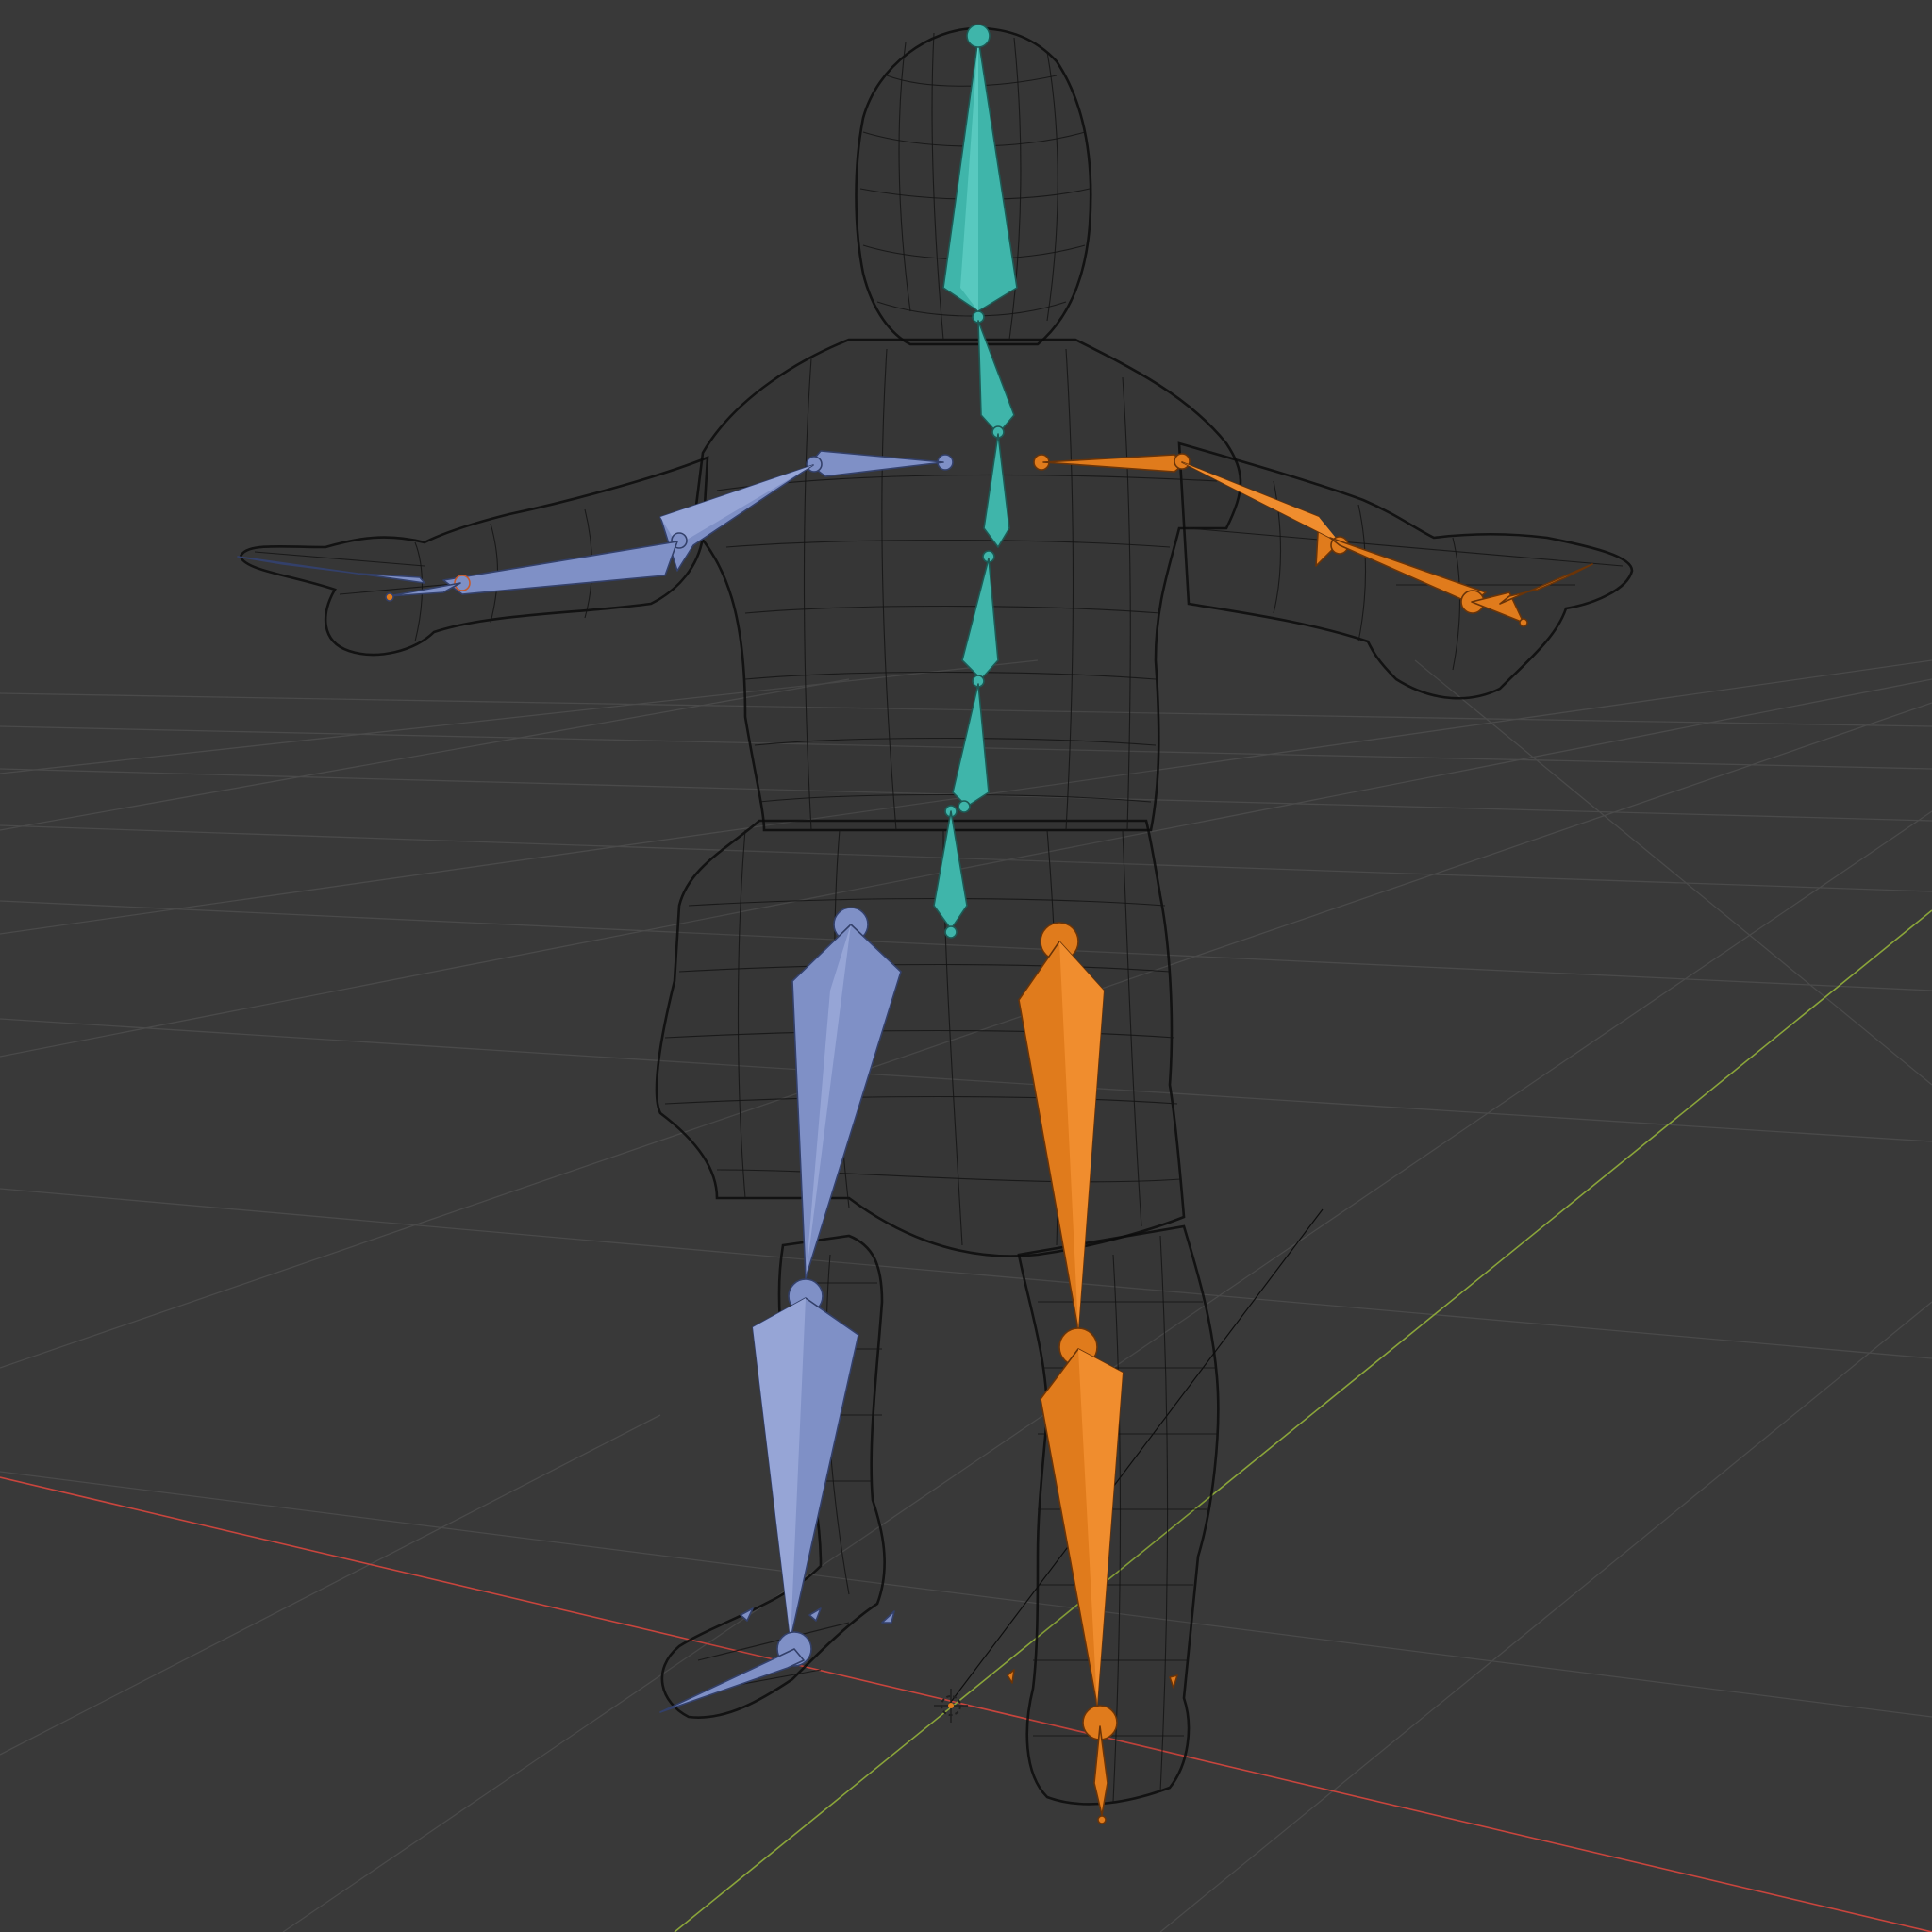 This screenshot has width=1932, height=1932. I want to click on joint-left-shoulder, so click(815, 464).